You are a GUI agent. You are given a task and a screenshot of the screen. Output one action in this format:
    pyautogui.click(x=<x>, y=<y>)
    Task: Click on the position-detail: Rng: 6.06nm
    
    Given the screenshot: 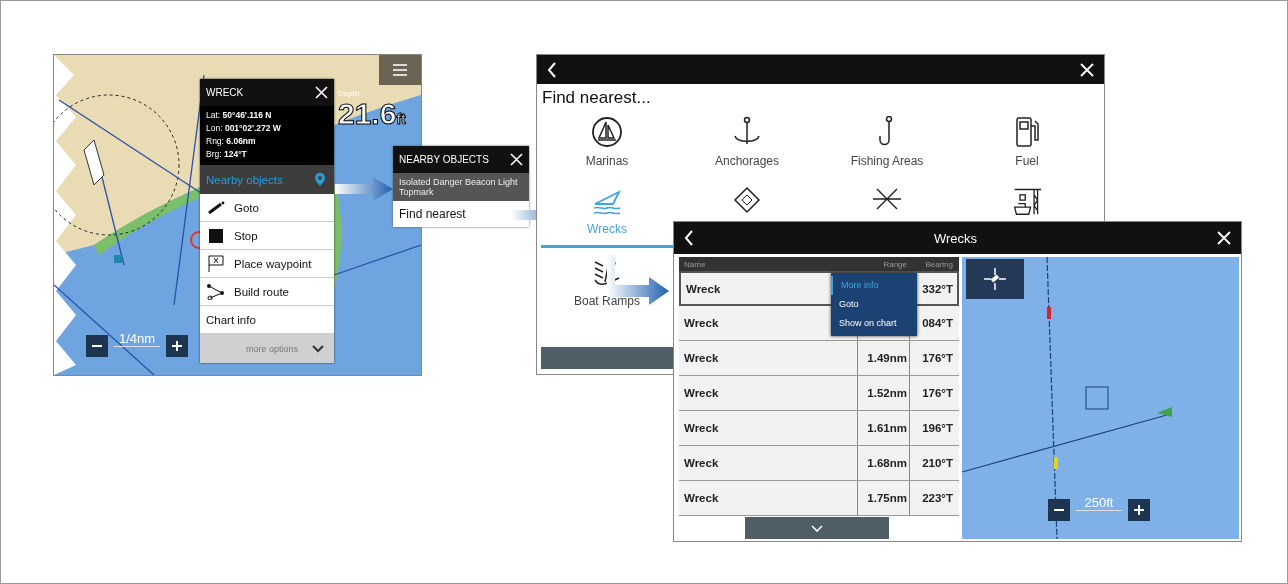 What is the action you would take?
    pyautogui.click(x=231, y=141)
    